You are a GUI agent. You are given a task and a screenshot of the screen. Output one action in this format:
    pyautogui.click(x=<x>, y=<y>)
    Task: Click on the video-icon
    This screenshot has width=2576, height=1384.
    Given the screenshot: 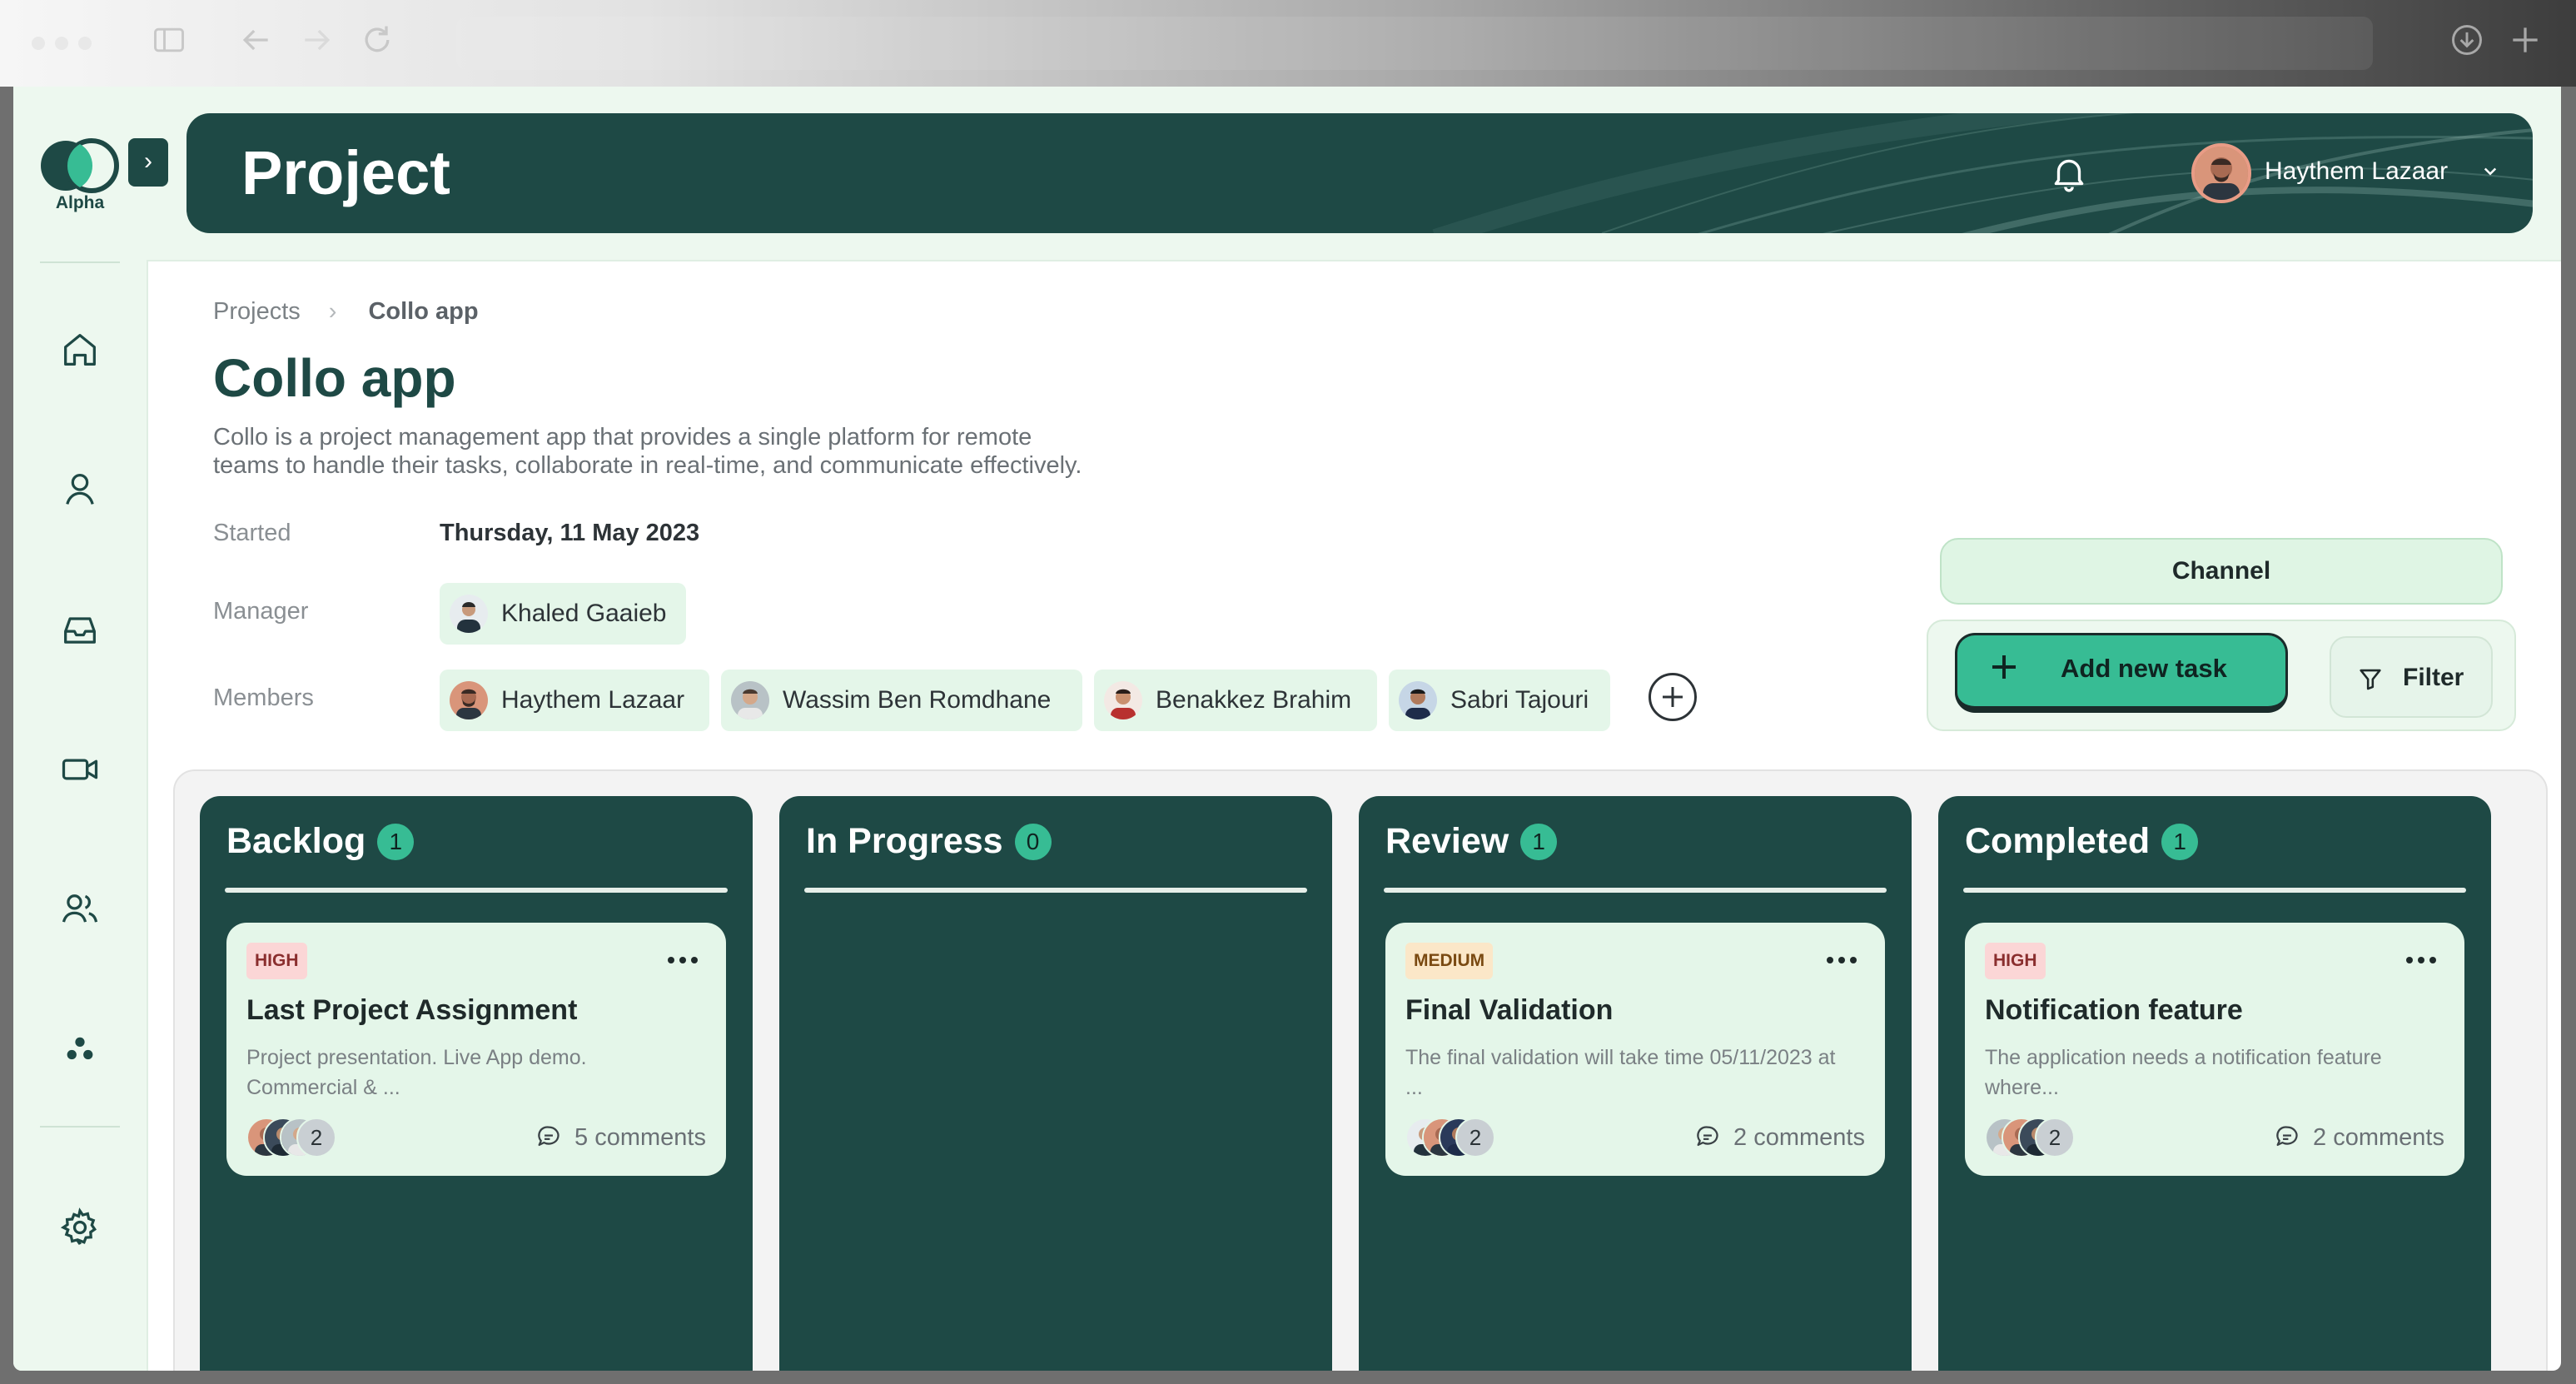 What is the action you would take?
    pyautogui.click(x=80, y=769)
    